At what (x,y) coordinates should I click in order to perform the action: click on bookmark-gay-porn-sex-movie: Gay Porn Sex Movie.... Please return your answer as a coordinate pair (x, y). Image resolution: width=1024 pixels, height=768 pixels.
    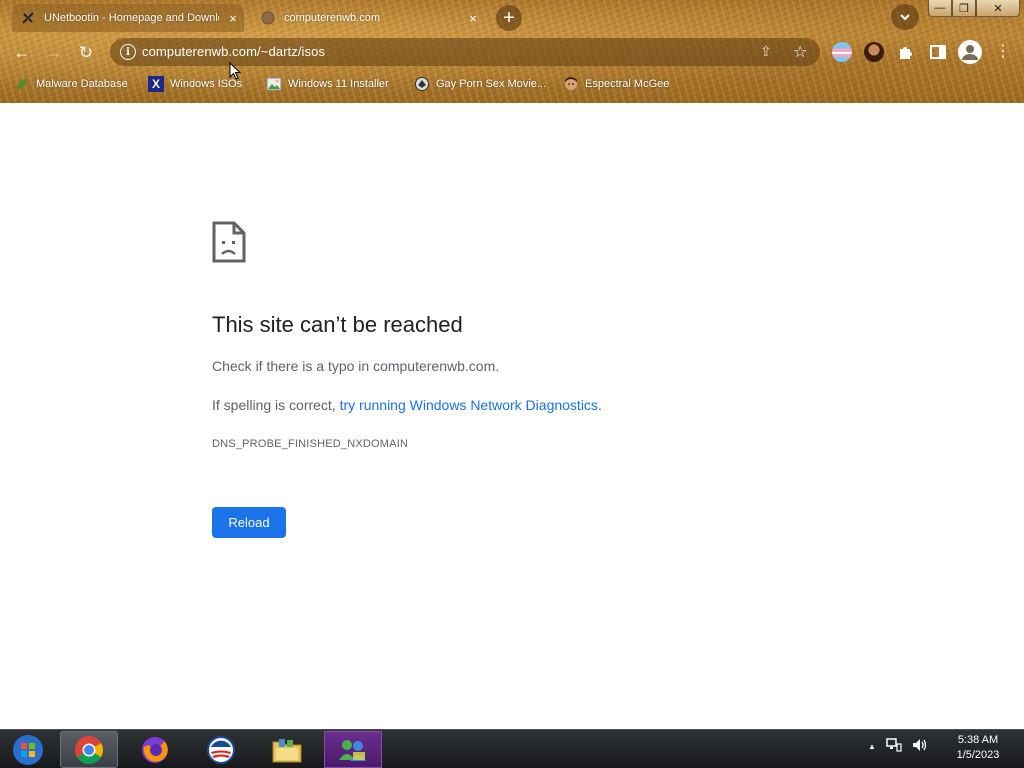
    Looking at the image, I should click on (480, 84).